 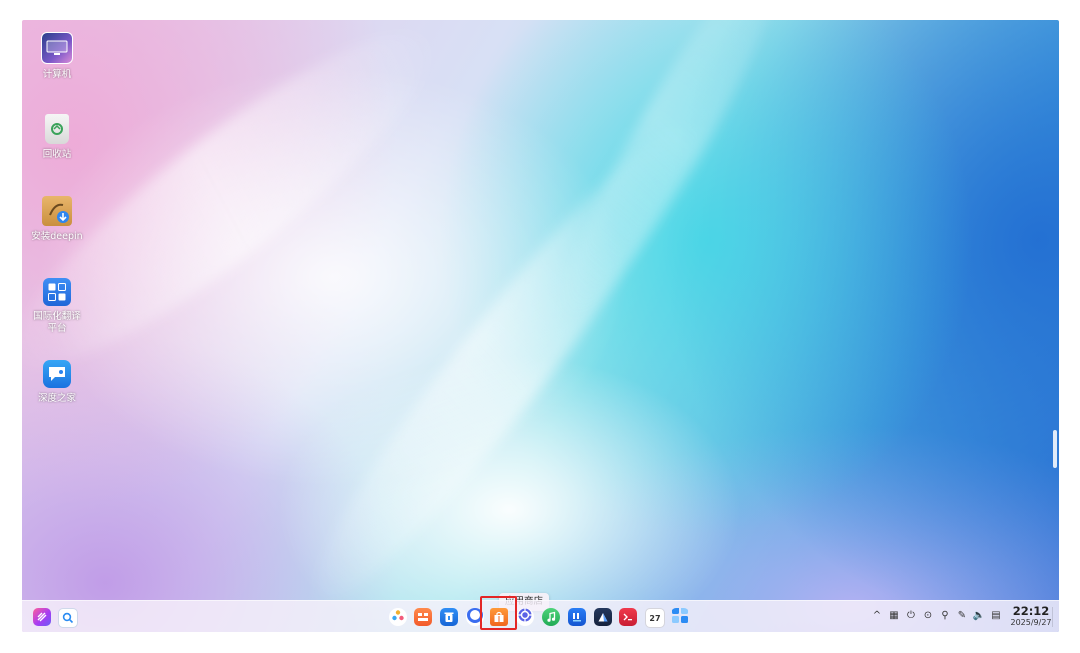 I want to click on wallpaper-silk, so click(x=672, y=177).